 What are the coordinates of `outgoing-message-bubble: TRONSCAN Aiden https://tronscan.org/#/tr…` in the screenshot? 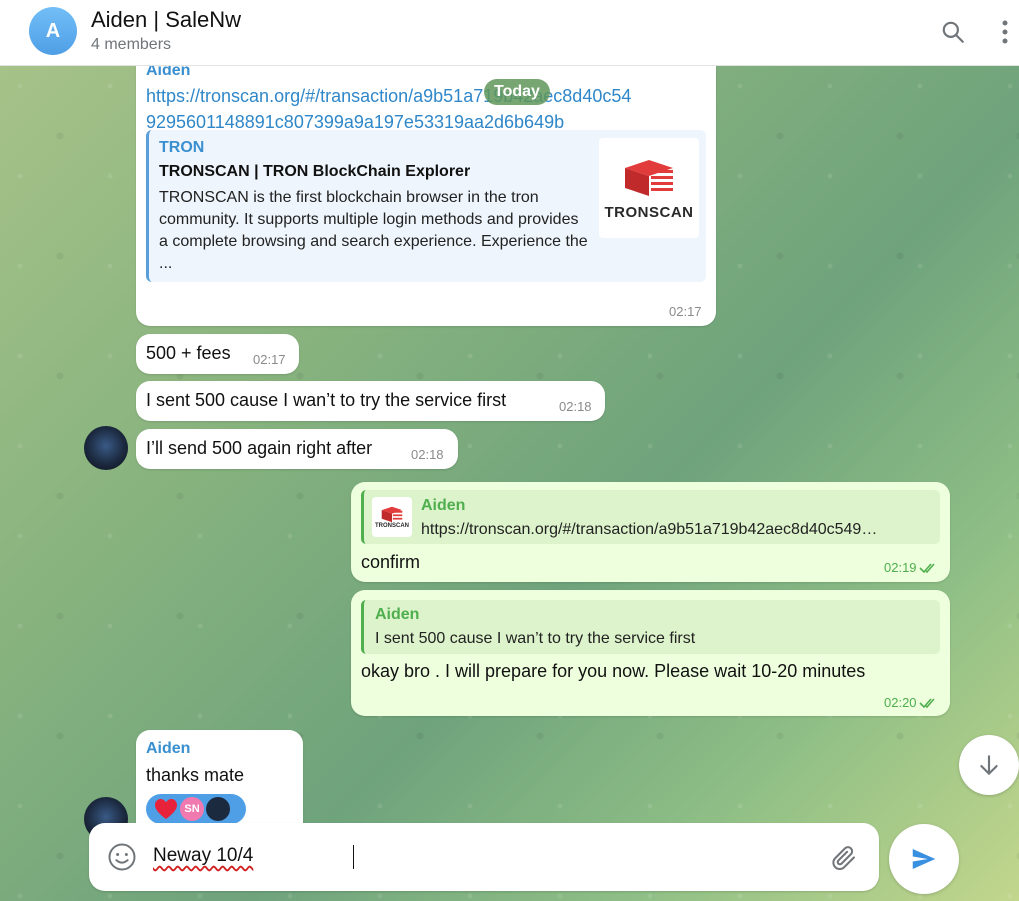 It's located at (650, 532).